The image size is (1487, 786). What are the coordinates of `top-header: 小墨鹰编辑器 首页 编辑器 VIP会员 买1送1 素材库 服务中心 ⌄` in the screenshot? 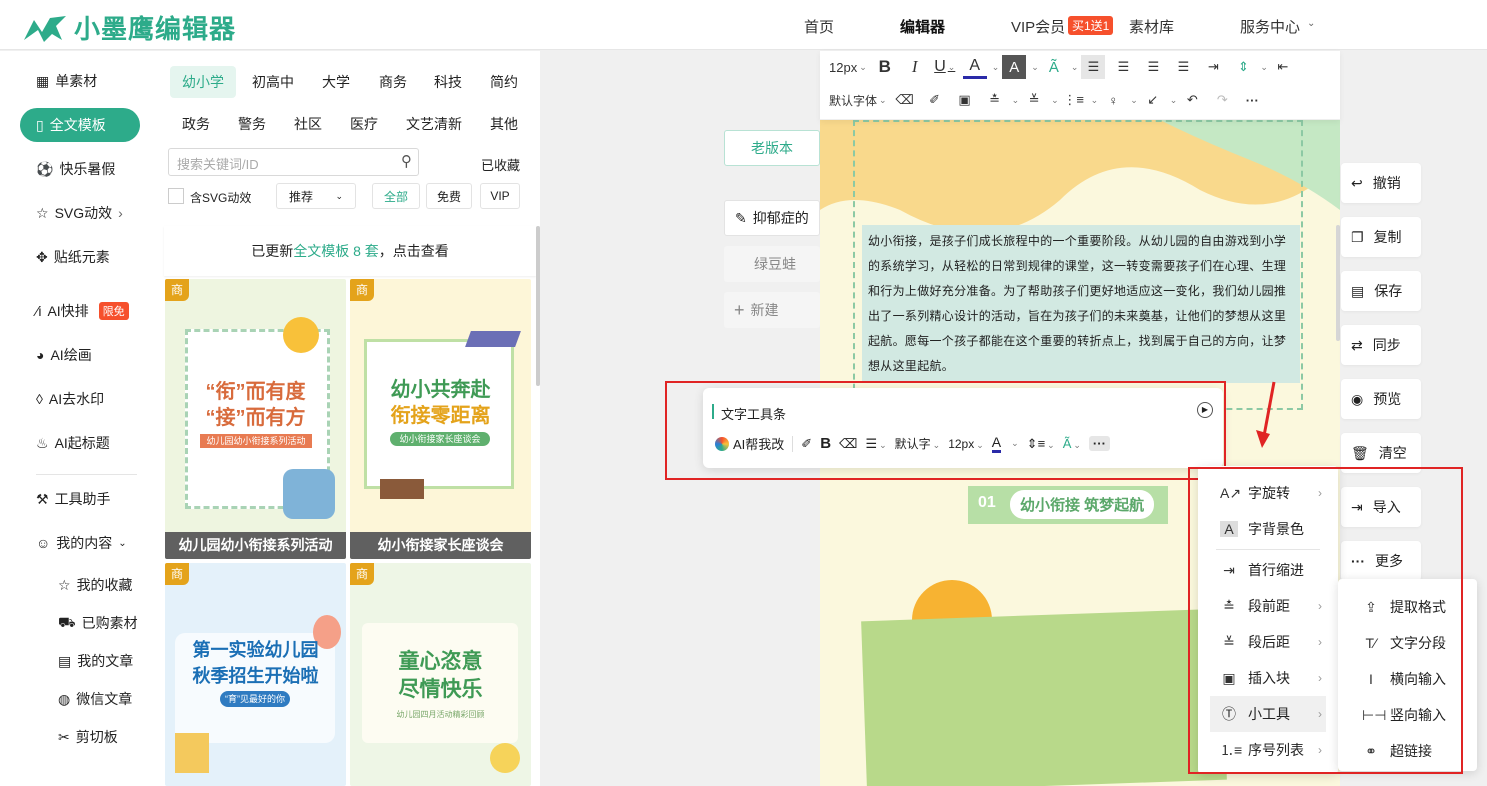 It's located at (743, 25).